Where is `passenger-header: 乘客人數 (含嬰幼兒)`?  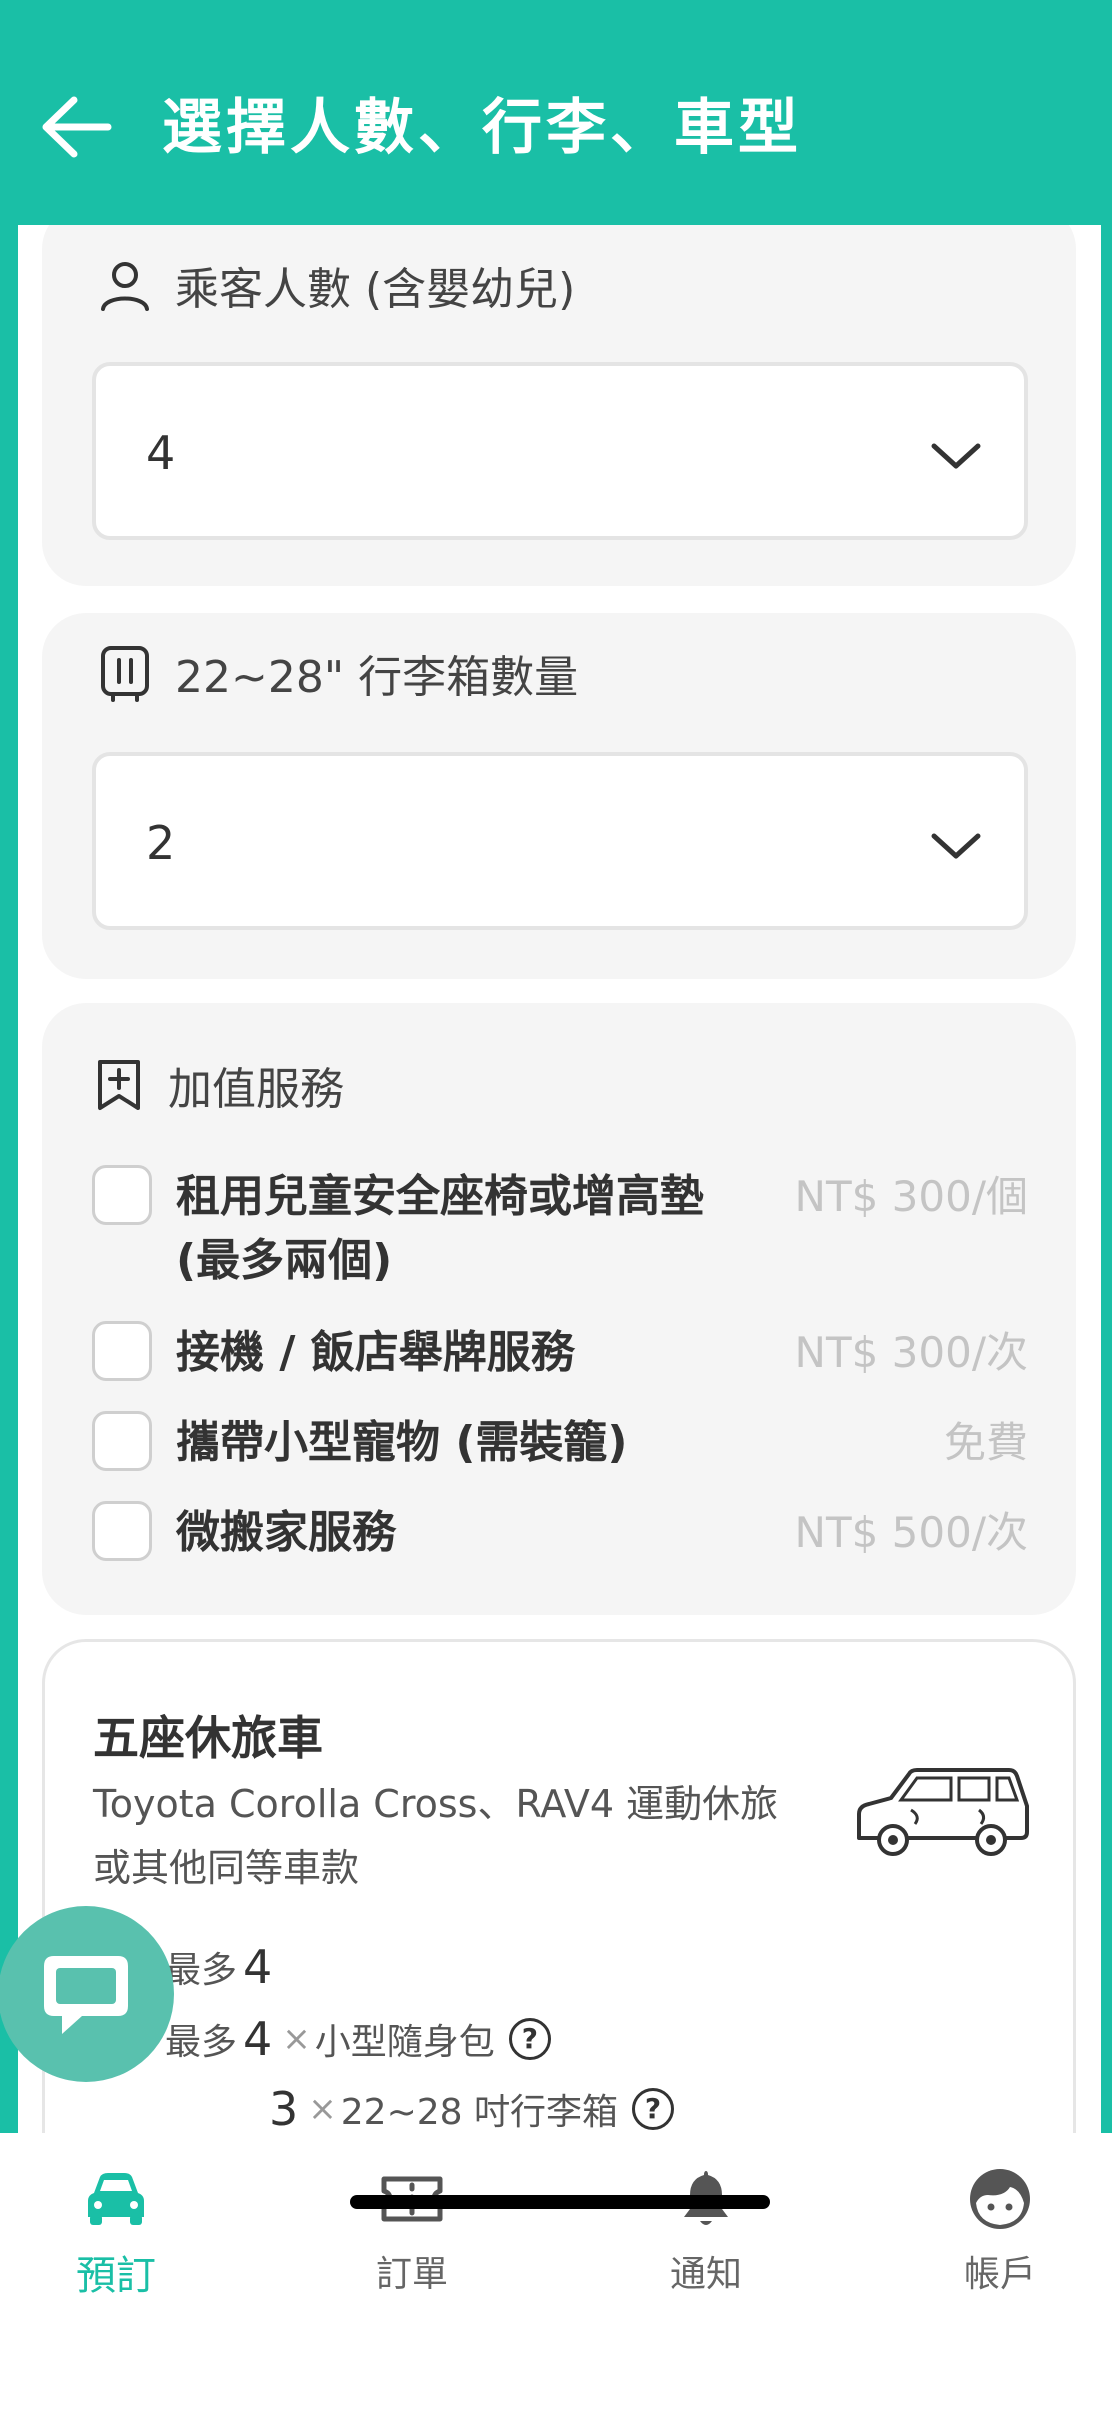
passenger-header: 乘客人數 (含嬰幼兒) is located at coordinates (336, 285).